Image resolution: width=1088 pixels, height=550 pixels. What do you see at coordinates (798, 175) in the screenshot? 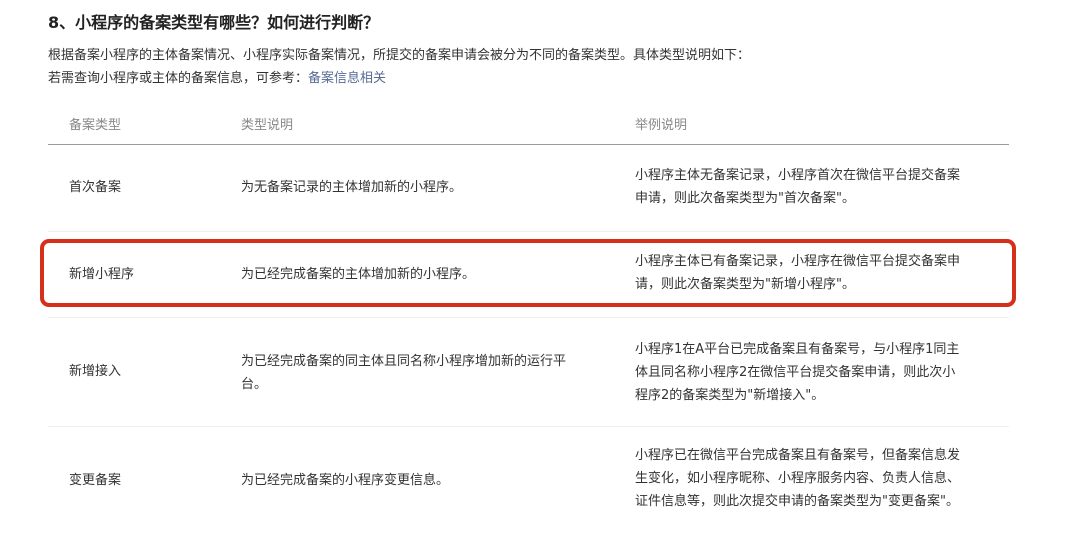
I see `example-line: 小程序主体无备案记录，小程序首次在微信平台提交备案` at bounding box center [798, 175].